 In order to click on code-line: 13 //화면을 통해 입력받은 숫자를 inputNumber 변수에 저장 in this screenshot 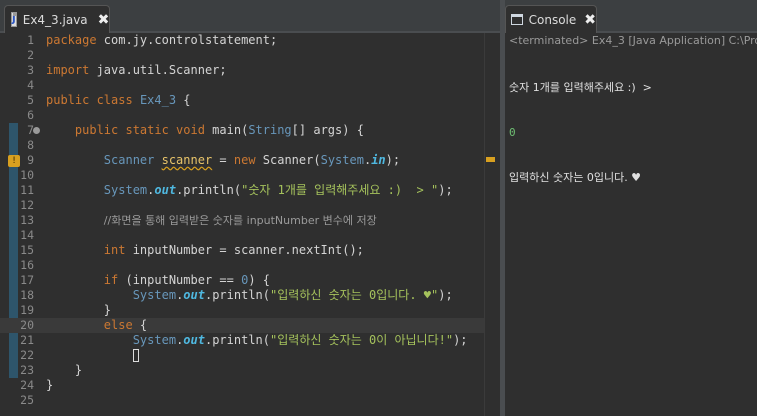, I will do `click(242, 220)`.